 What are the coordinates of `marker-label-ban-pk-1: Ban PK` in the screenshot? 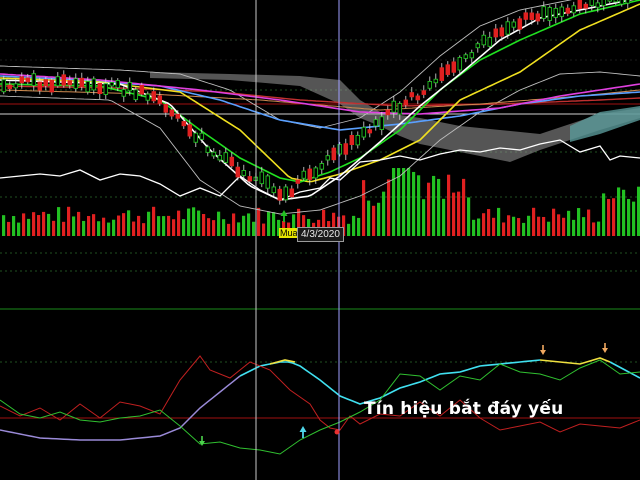 It's located at (555, 451).